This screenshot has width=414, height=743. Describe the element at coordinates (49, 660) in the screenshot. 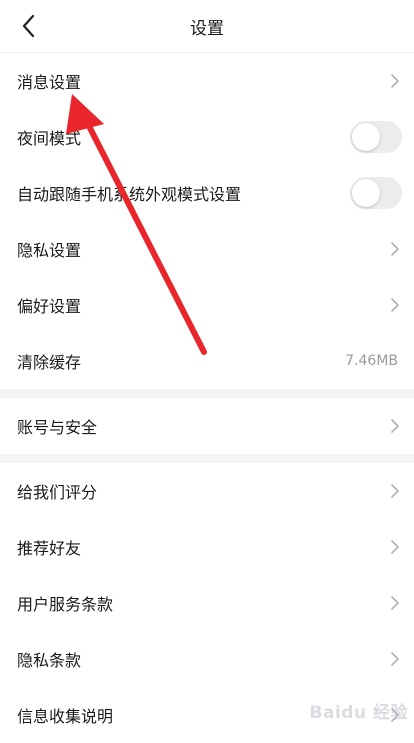

I see `settings-item-label: 隐私条款` at that location.